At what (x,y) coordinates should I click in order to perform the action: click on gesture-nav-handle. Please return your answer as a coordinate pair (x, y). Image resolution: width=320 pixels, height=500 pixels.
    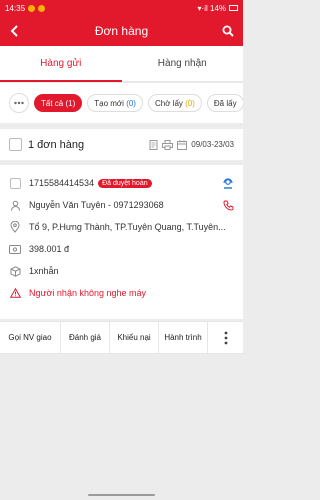
    Looking at the image, I should click on (121, 495).